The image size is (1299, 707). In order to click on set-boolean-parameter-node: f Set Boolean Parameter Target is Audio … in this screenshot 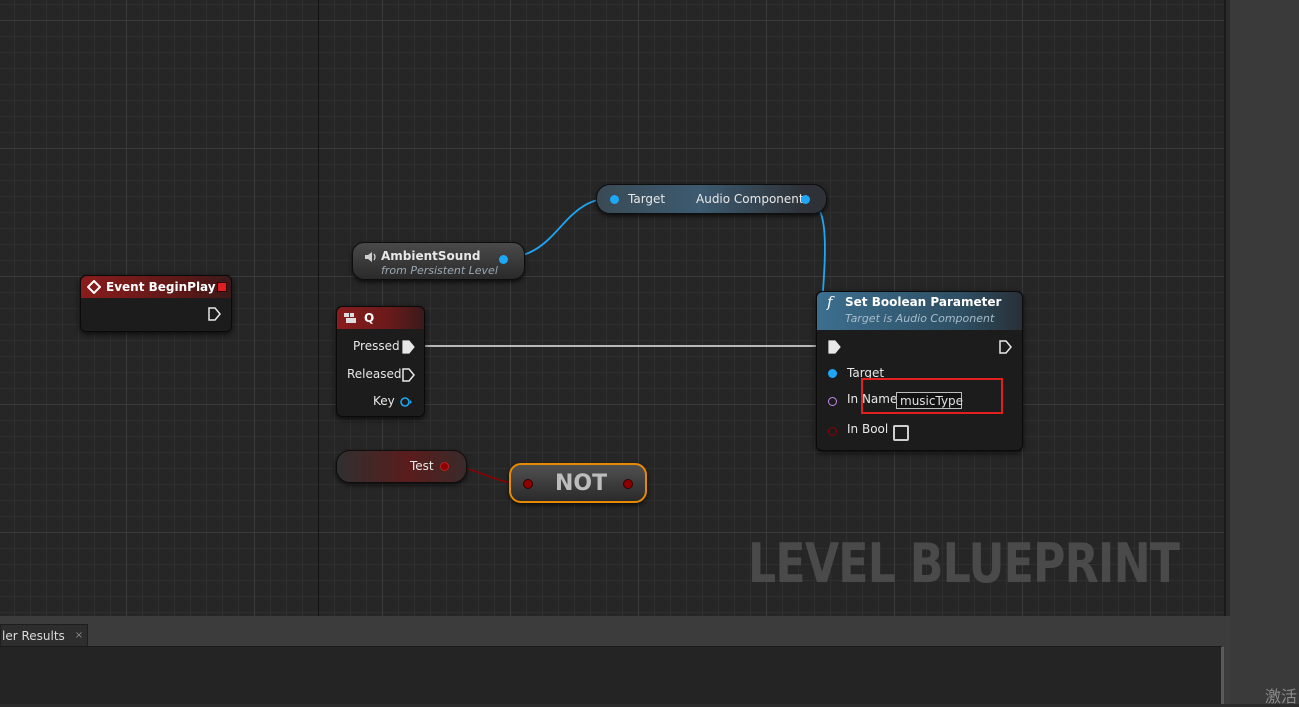, I will do `click(919, 371)`.